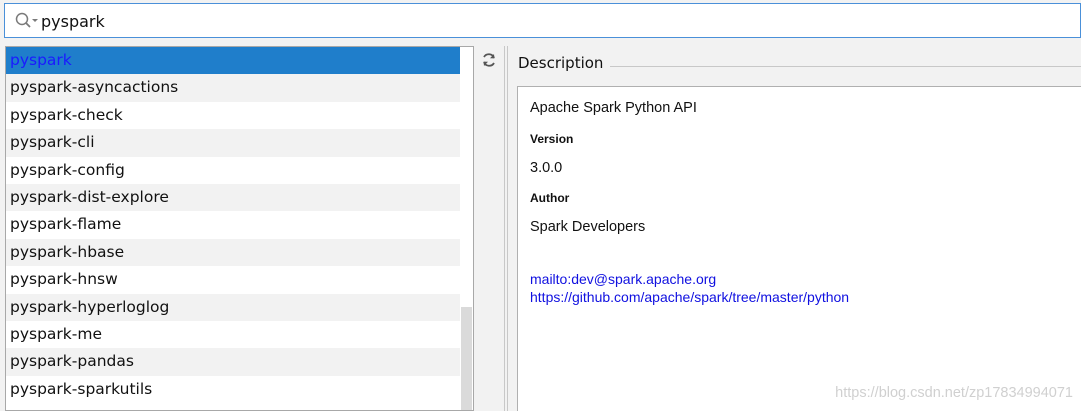 This screenshot has width=1081, height=411. Describe the element at coordinates (561, 63) in the screenshot. I see `description-header: Description` at that location.